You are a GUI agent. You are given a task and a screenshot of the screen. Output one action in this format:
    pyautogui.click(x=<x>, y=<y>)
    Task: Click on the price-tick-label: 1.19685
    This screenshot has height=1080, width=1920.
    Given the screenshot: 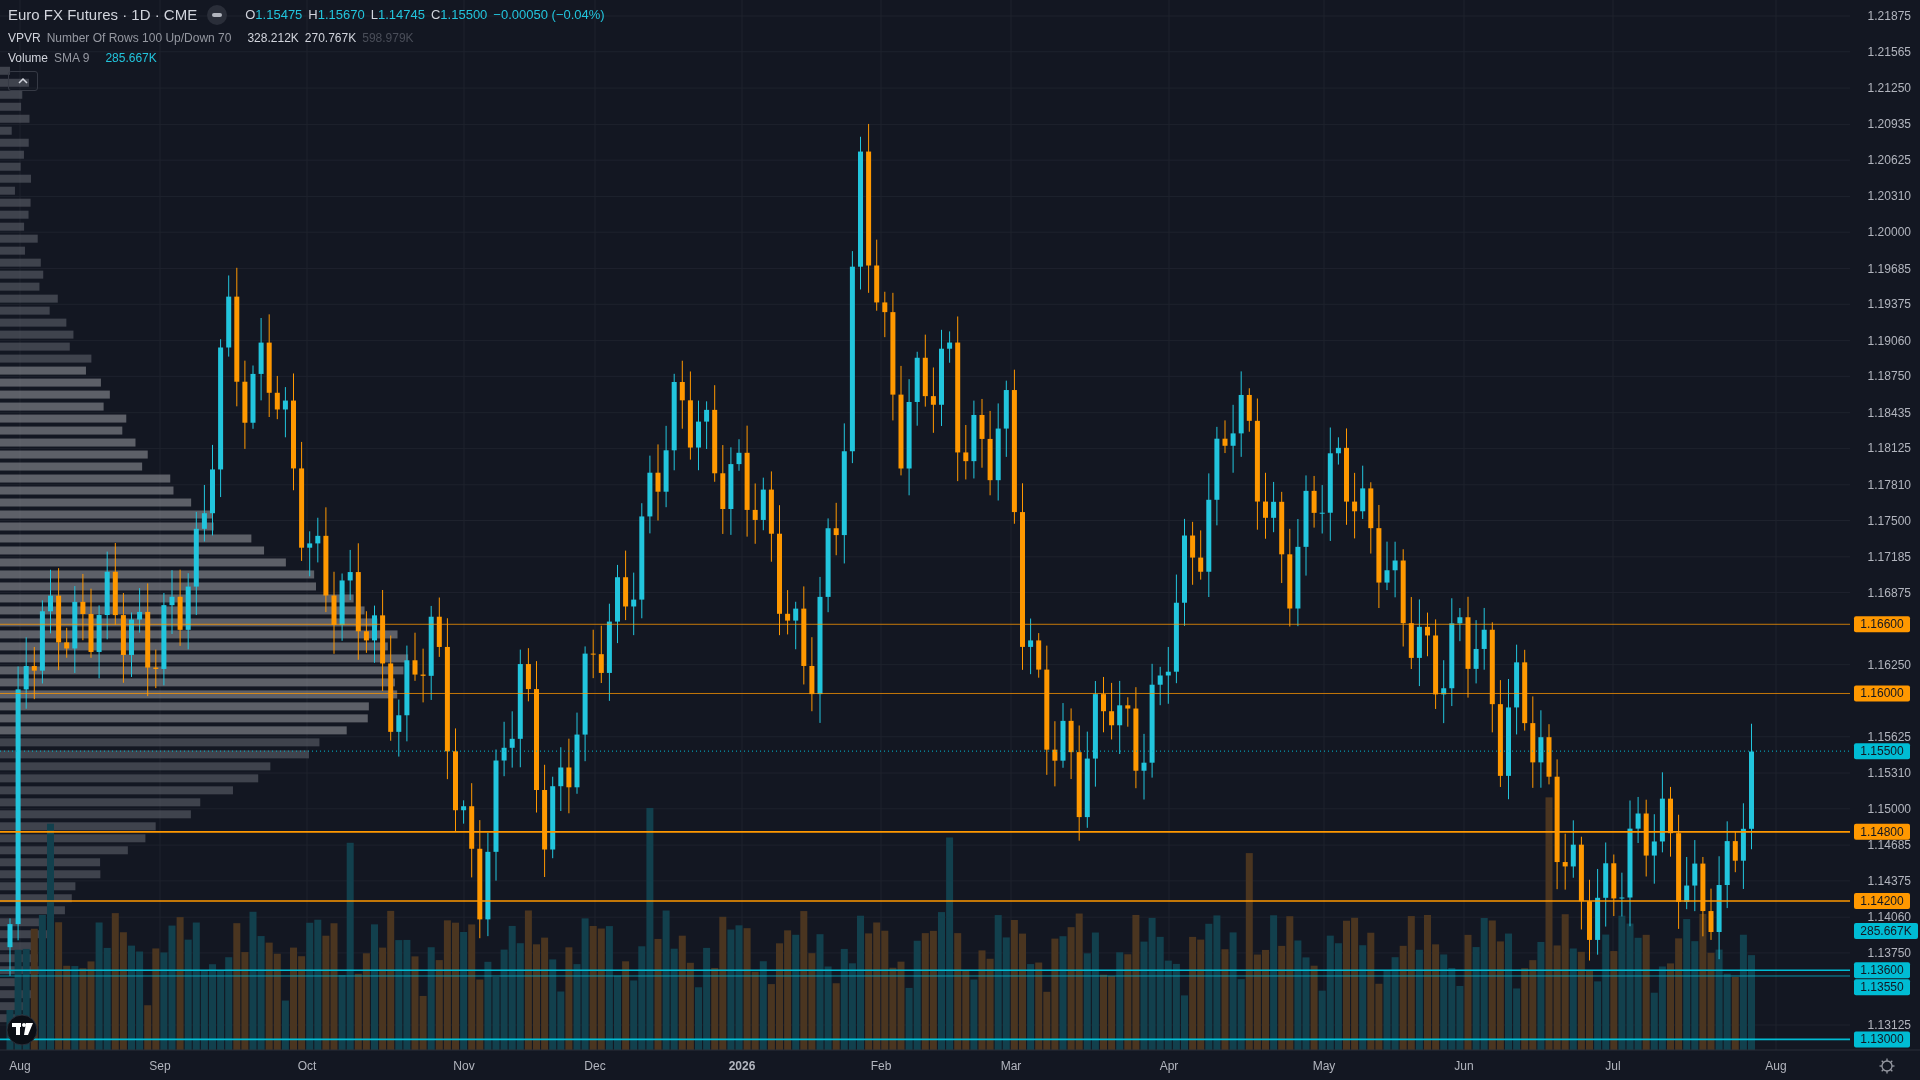 What is the action you would take?
    pyautogui.click(x=1889, y=268)
    